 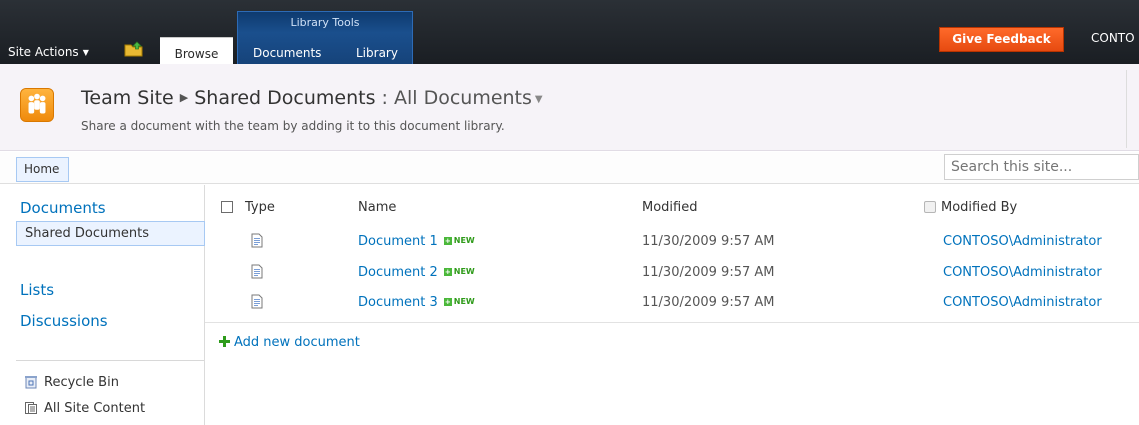 What do you see at coordinates (398, 272) in the screenshot?
I see `document-name: Document 2` at bounding box center [398, 272].